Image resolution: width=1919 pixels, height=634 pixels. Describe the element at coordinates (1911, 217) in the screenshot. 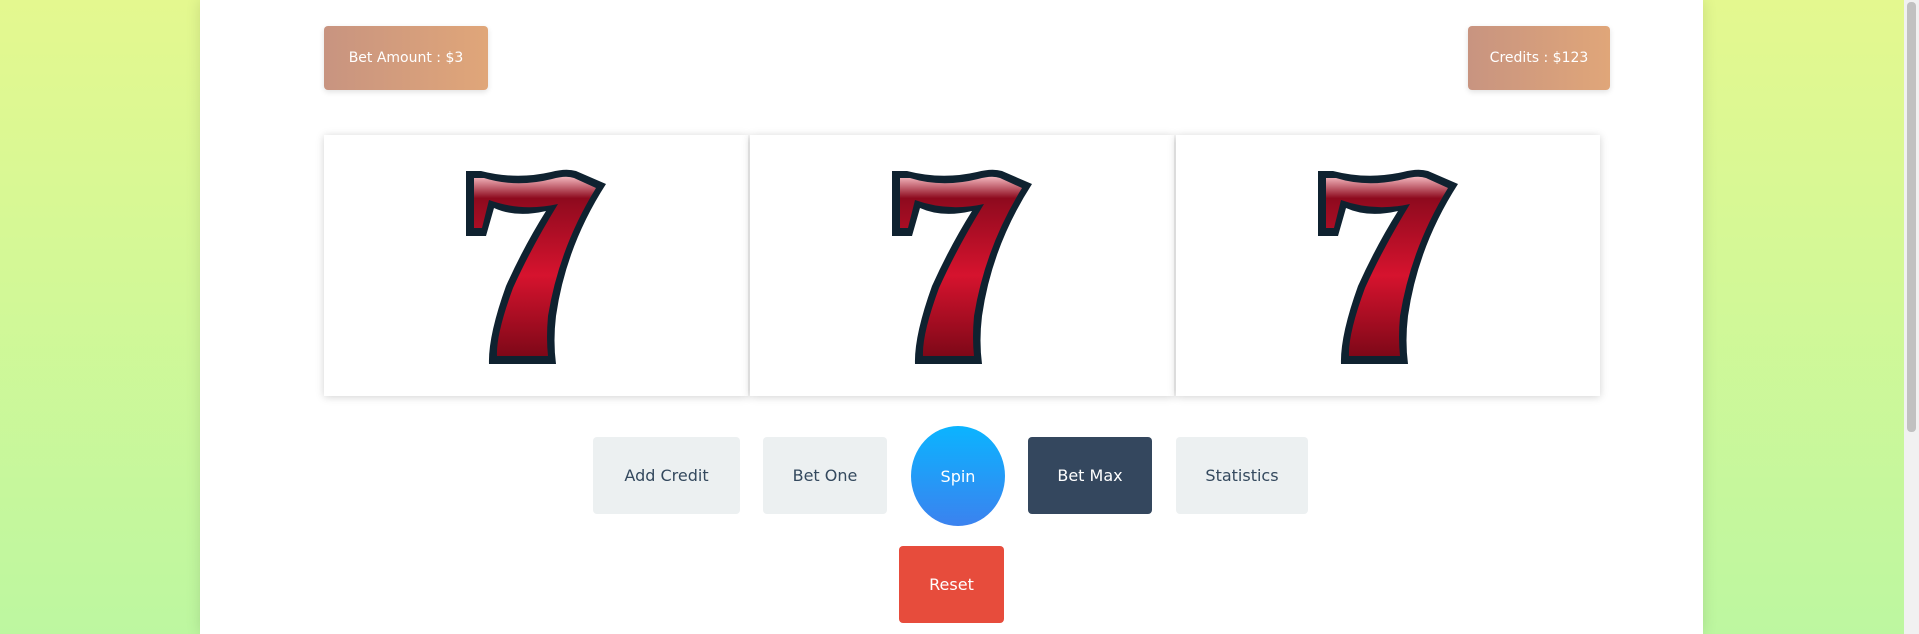

I see `scrollbar-thumb` at that location.